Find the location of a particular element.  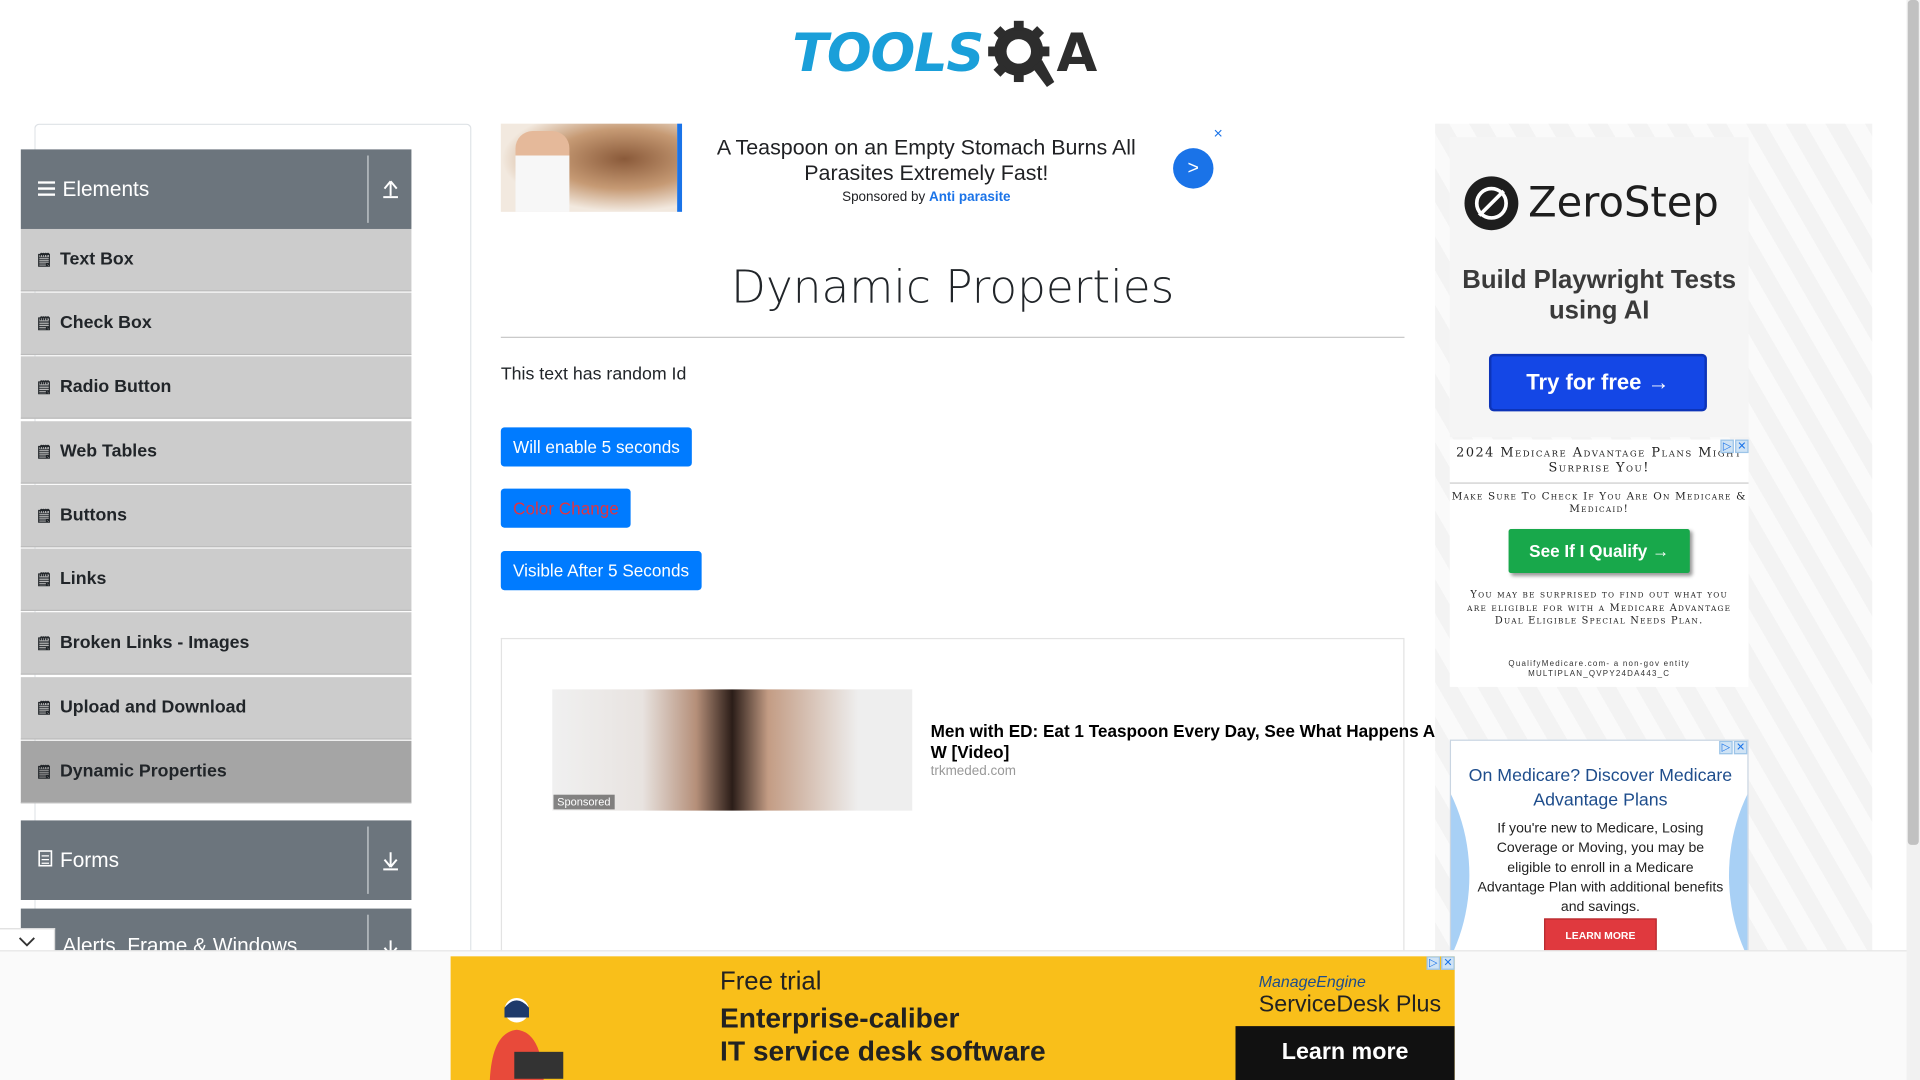

gear-q-icon is located at coordinates (1020, 53).